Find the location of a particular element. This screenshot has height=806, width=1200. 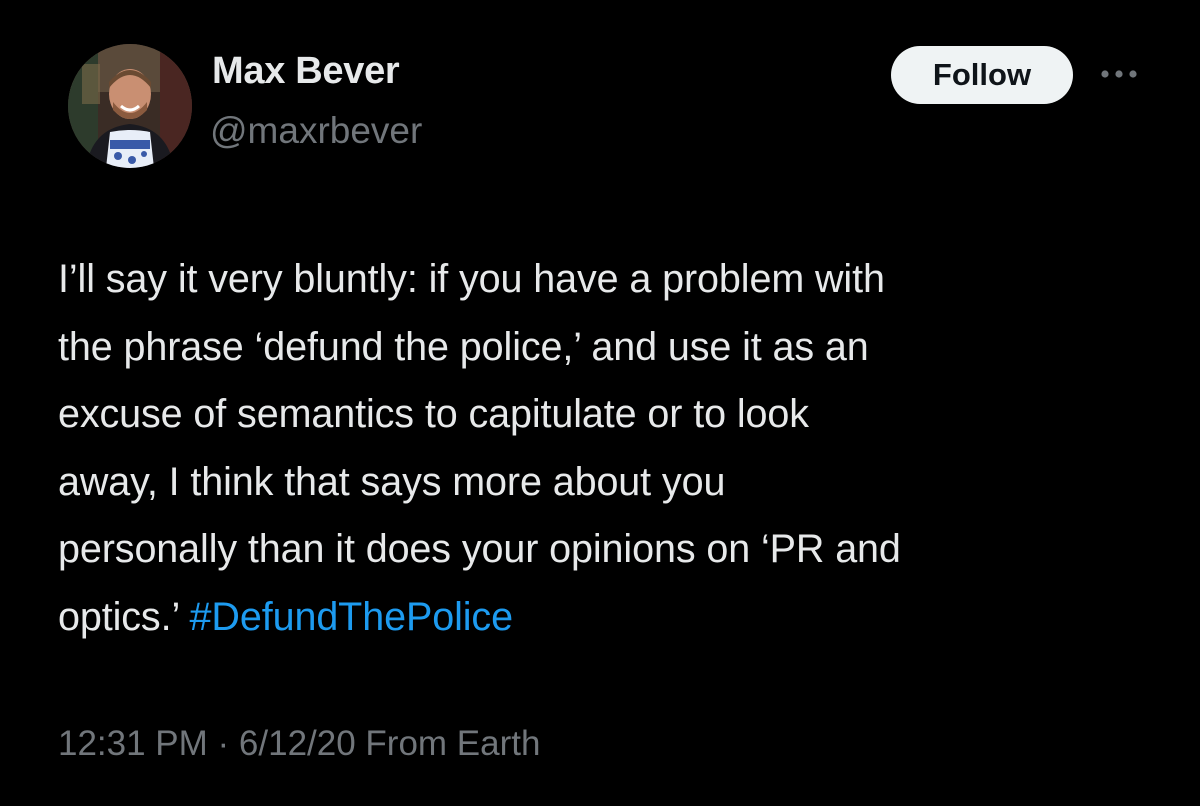

avatar is located at coordinates (130, 106).